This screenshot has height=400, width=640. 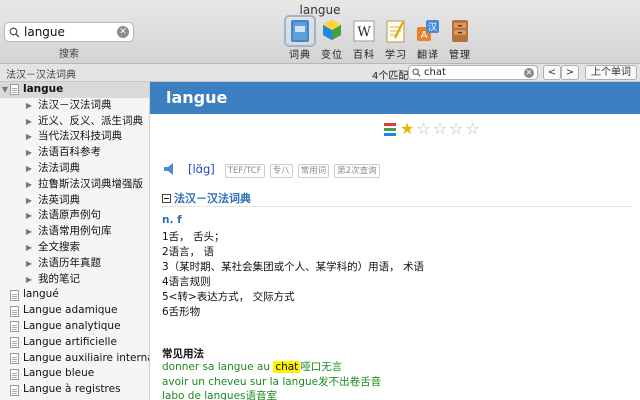 What do you see at coordinates (183, 354) in the screenshot?
I see `usage-title: 常见用法` at bounding box center [183, 354].